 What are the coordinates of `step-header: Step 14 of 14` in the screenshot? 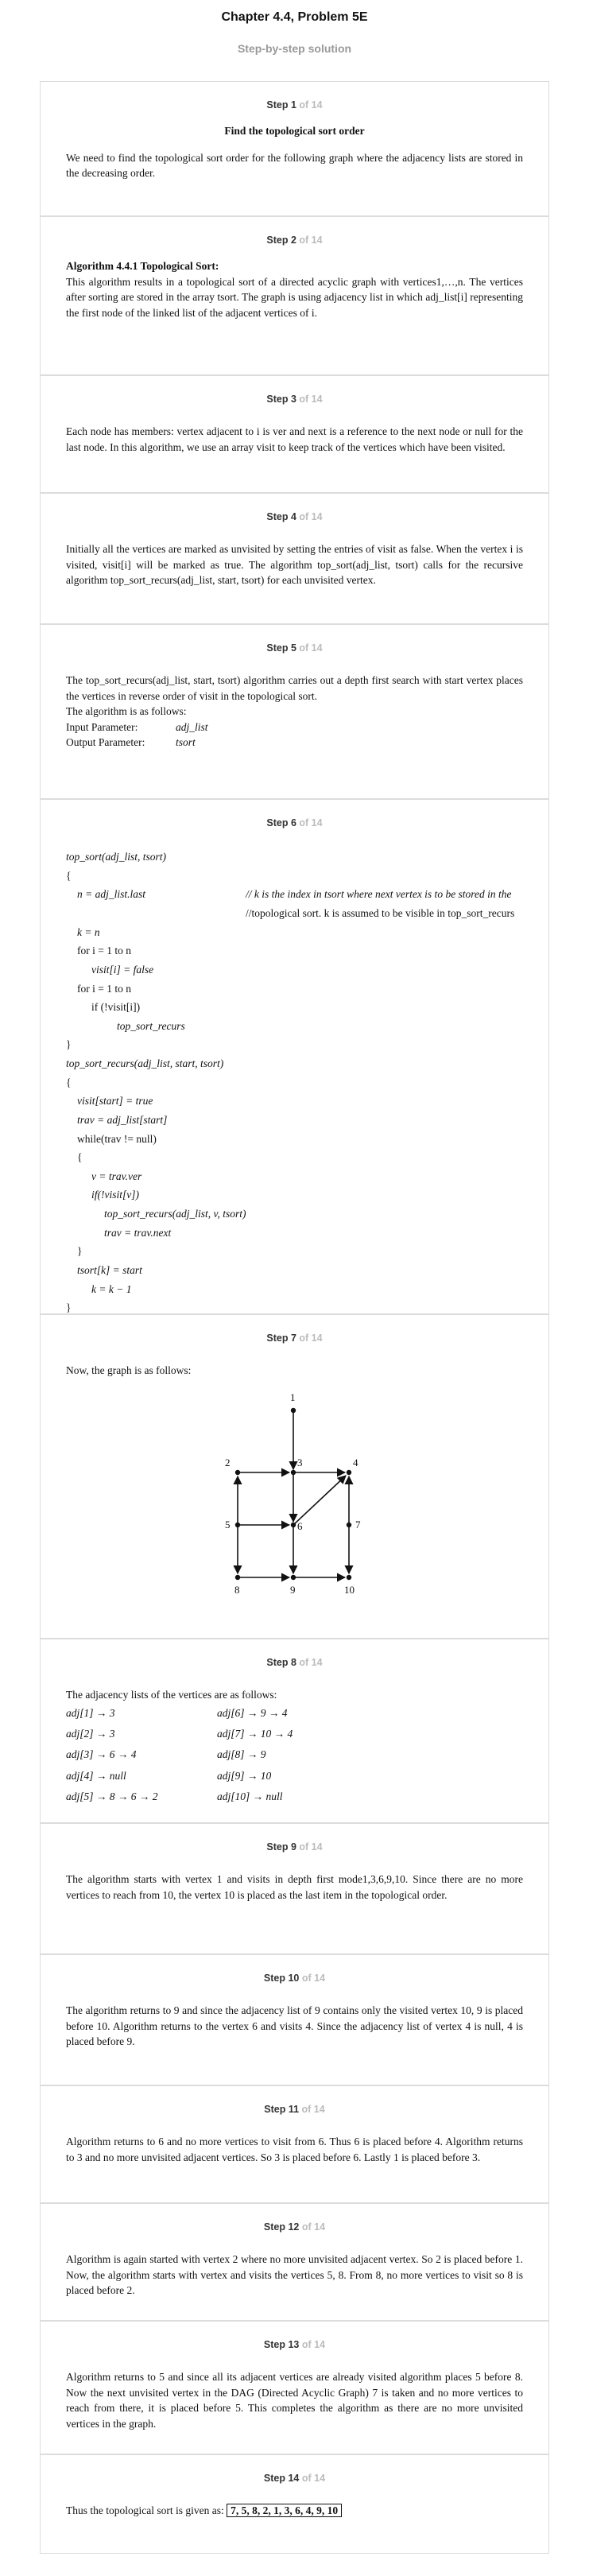 It's located at (294, 2479).